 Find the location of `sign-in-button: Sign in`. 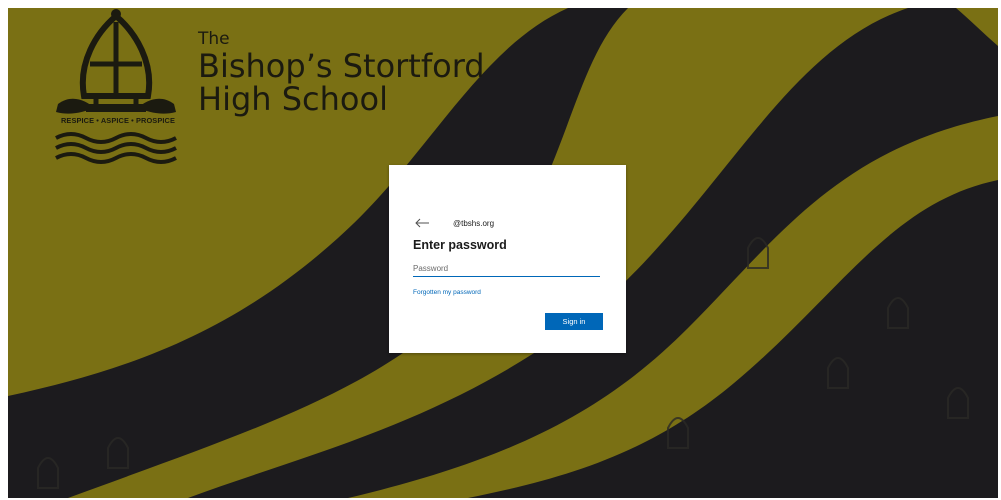

sign-in-button: Sign in is located at coordinates (574, 321).